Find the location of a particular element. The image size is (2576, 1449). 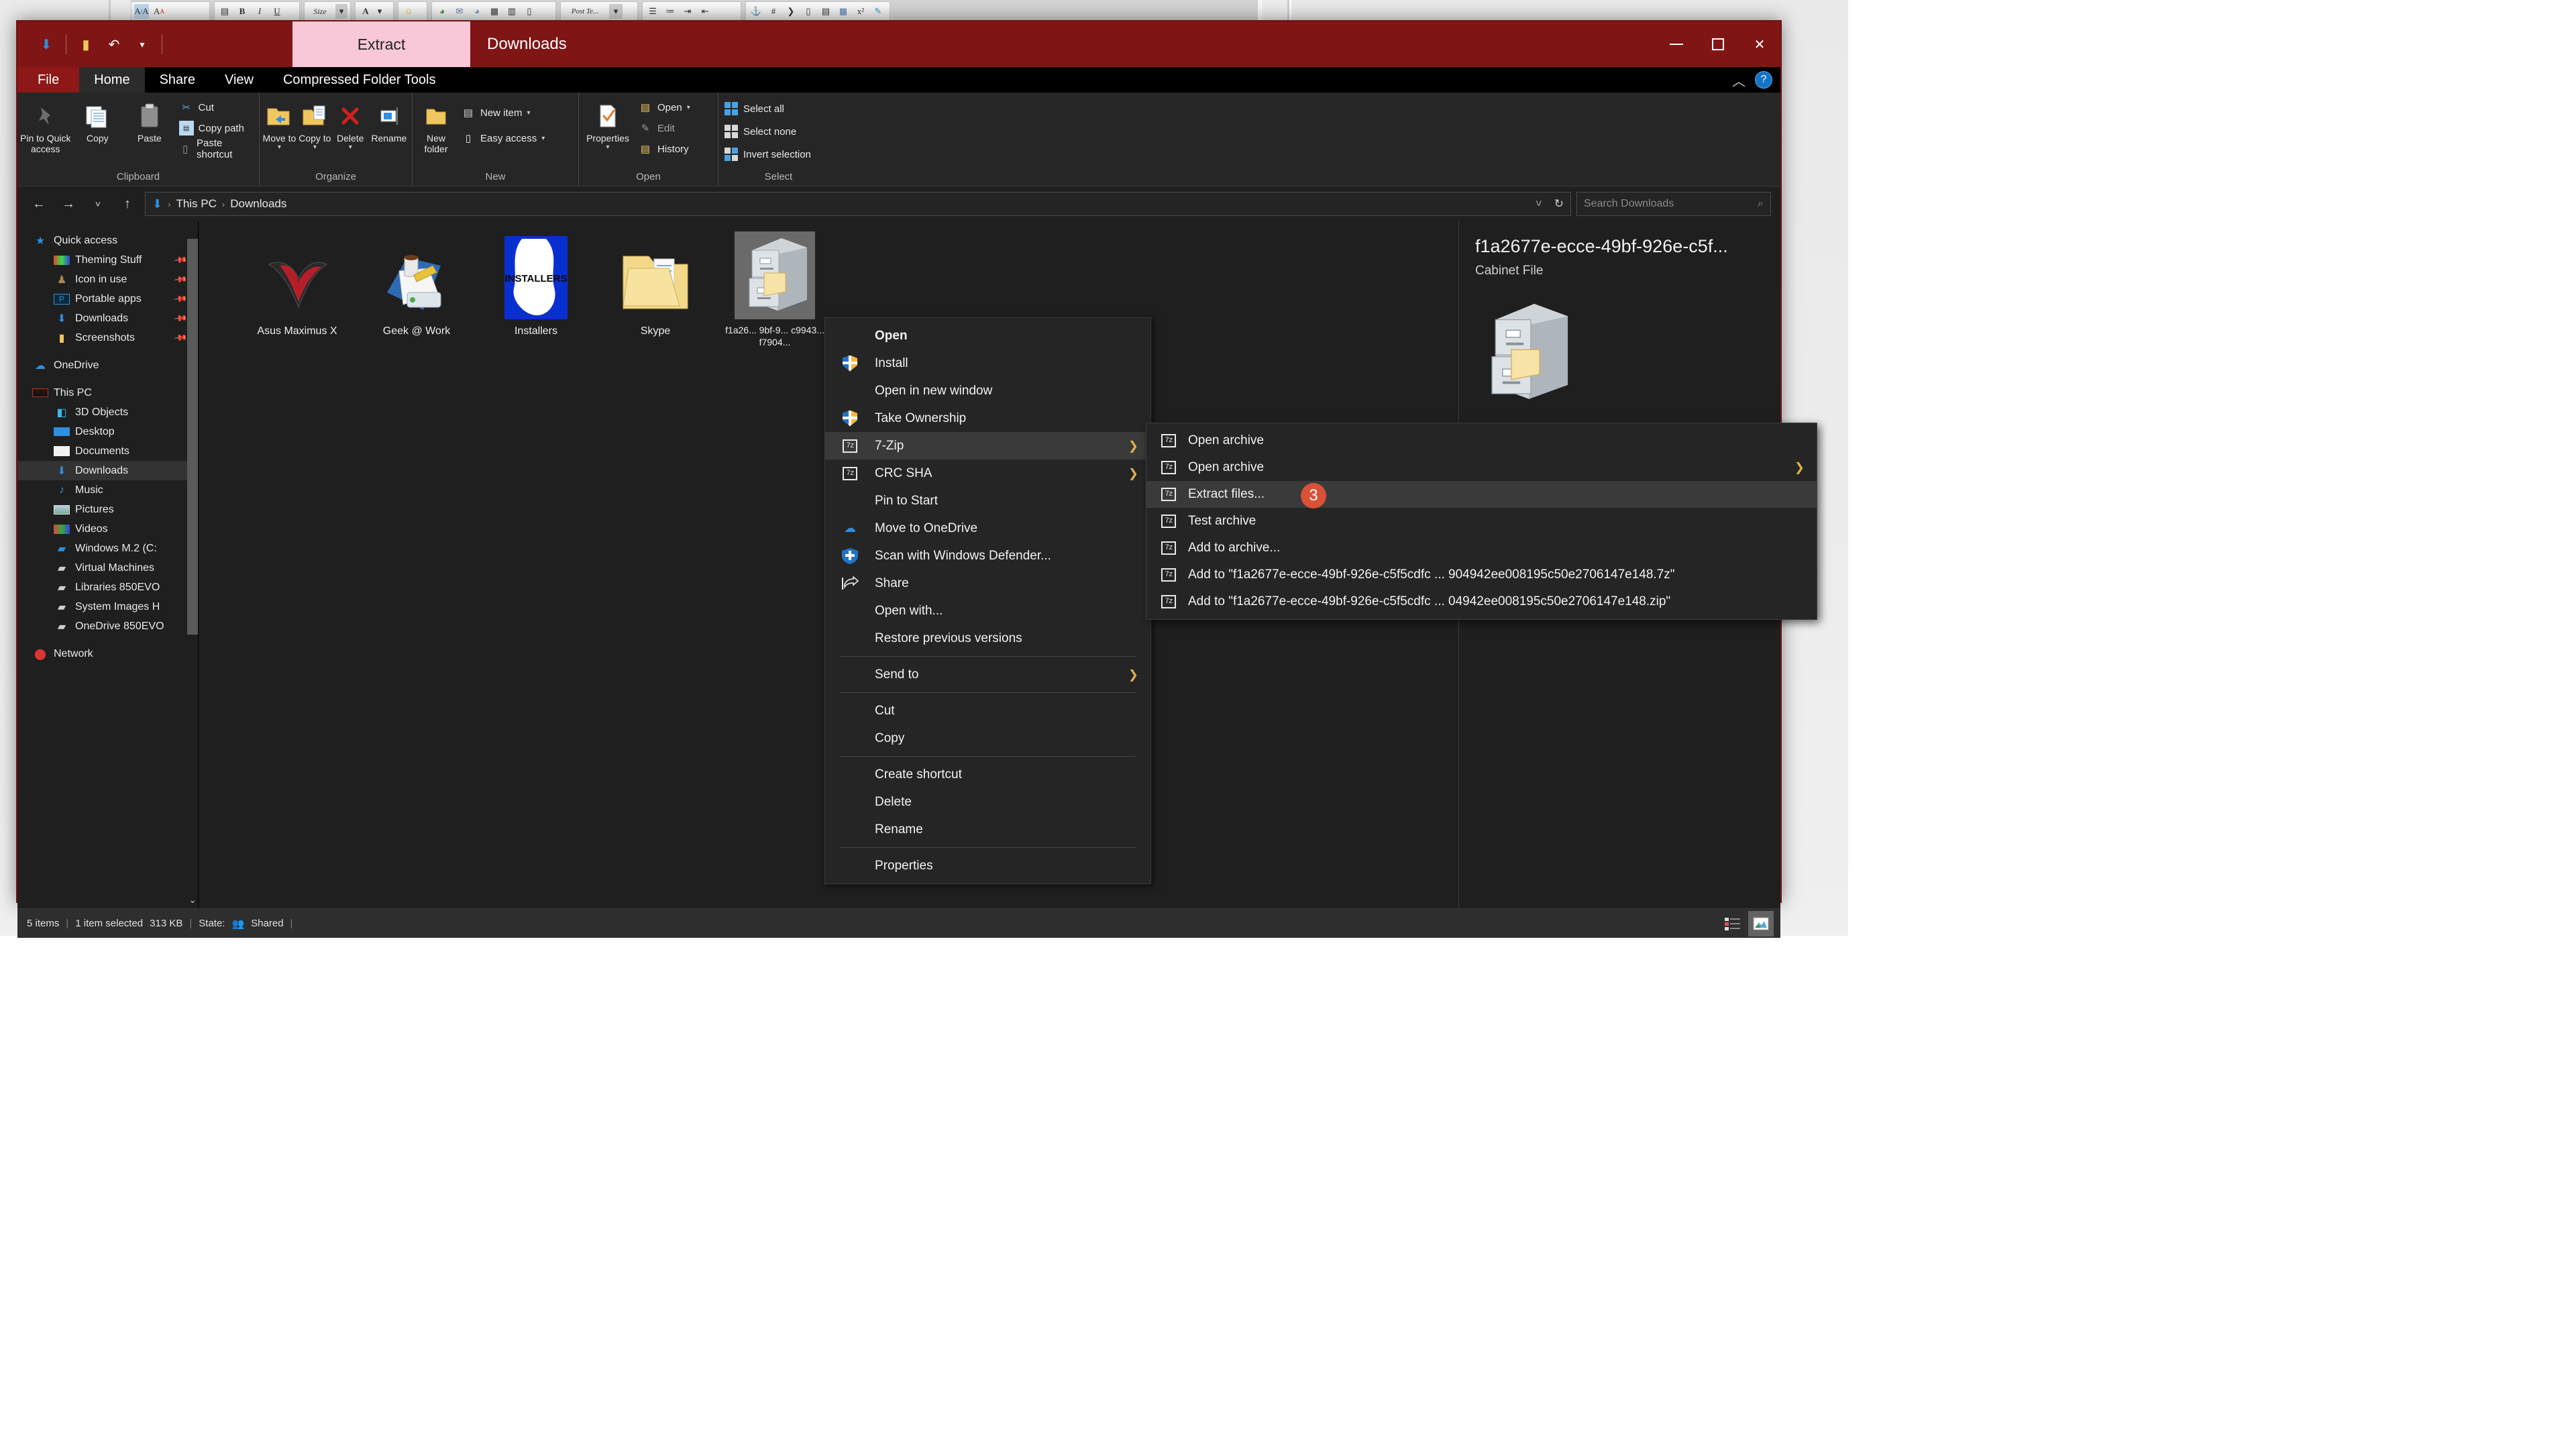

close-button: ✕ is located at coordinates (1759, 44).